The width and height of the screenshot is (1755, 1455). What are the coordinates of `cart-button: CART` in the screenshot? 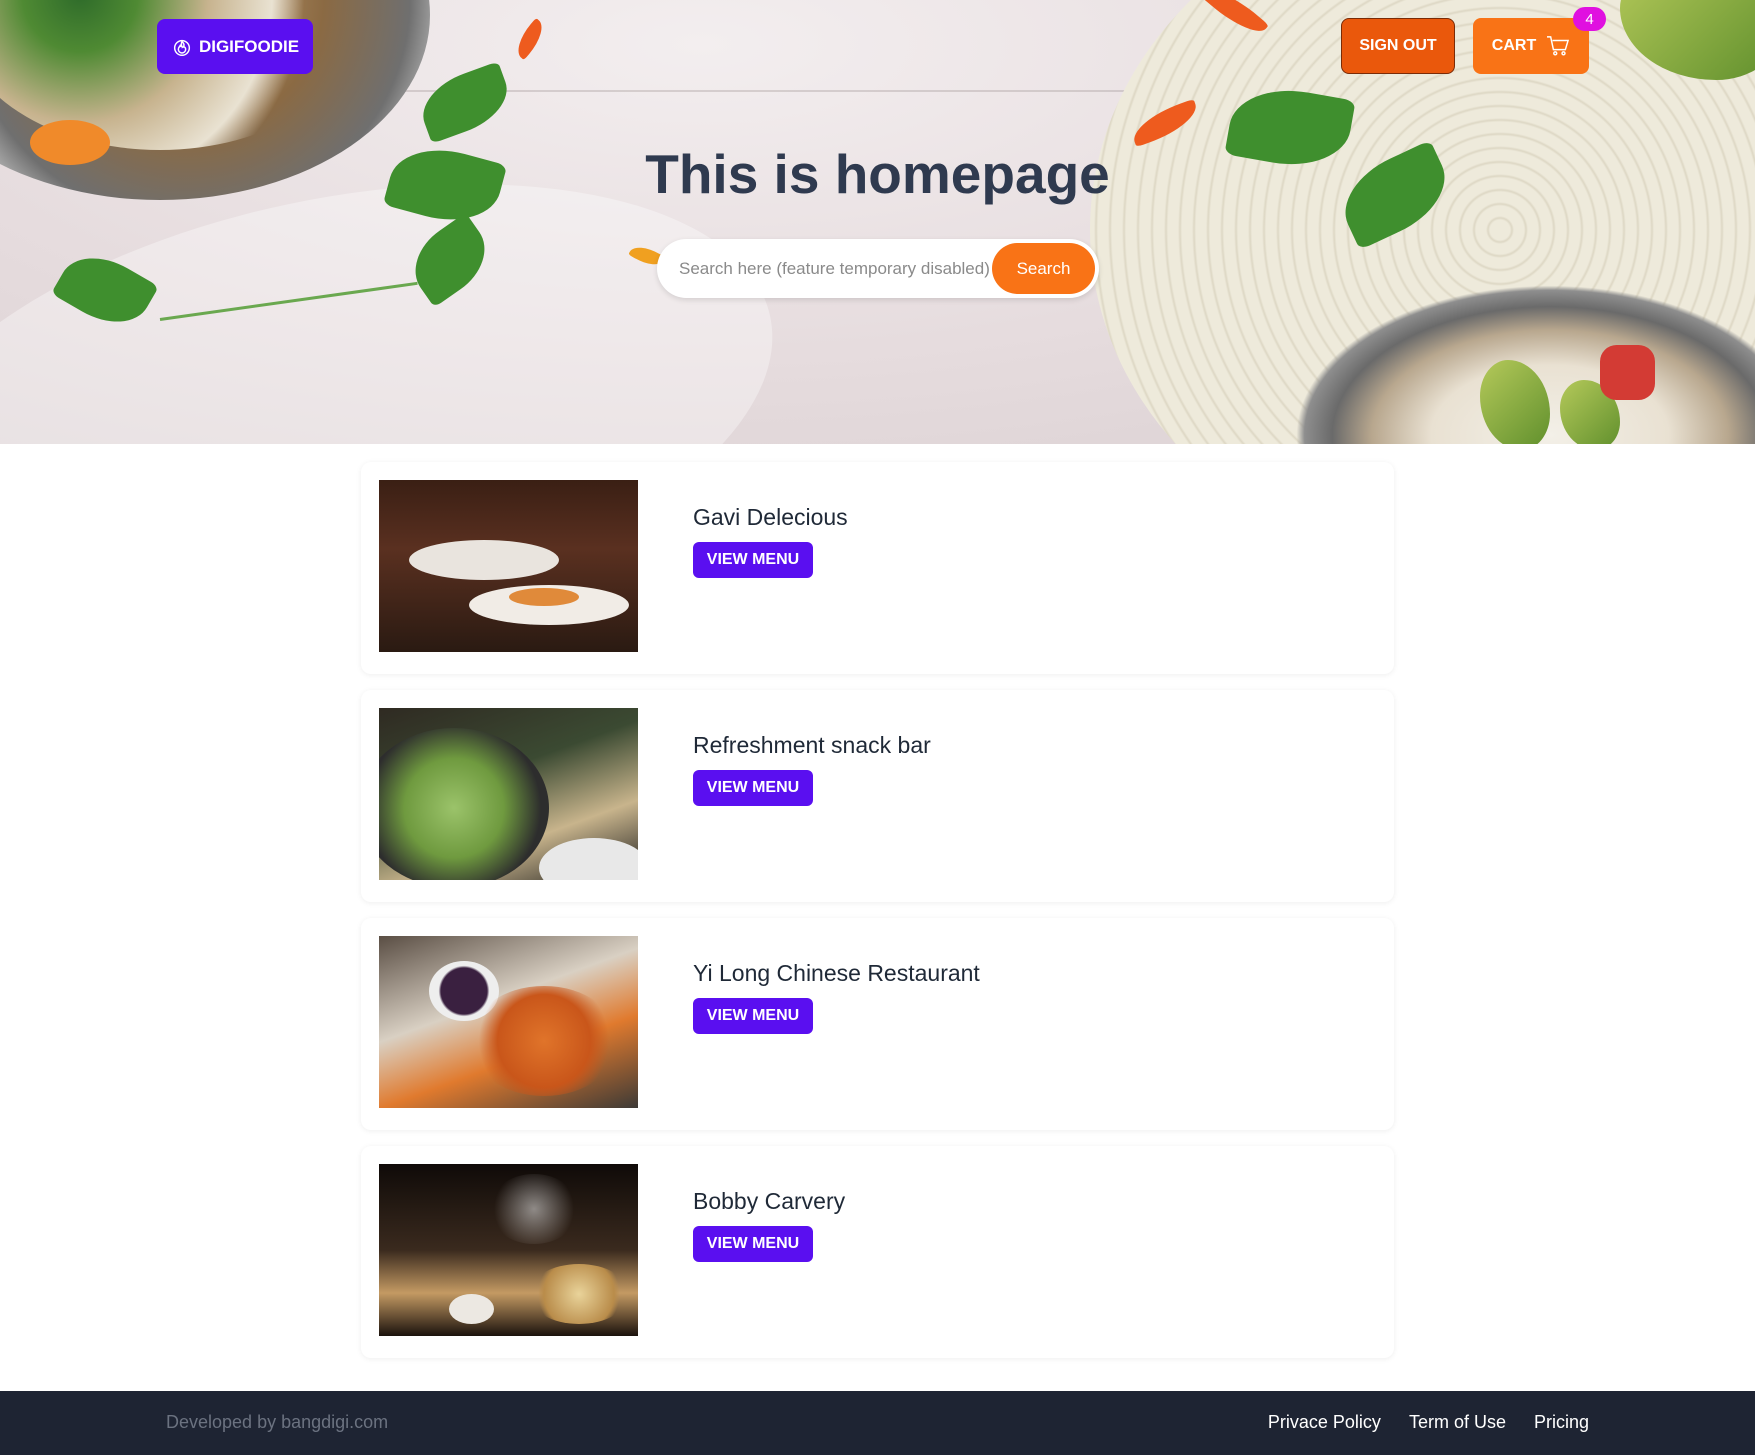 It's located at (1531, 46).